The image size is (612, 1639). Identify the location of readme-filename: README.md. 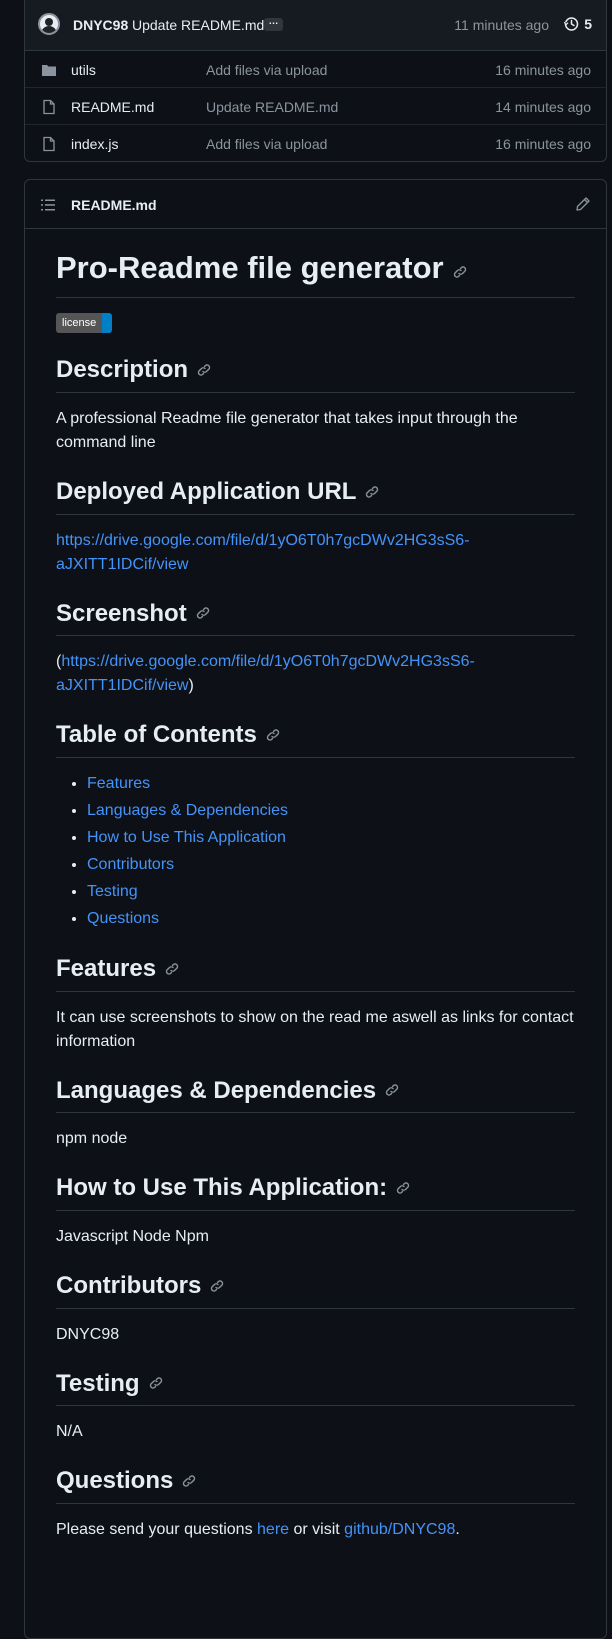
(114, 205).